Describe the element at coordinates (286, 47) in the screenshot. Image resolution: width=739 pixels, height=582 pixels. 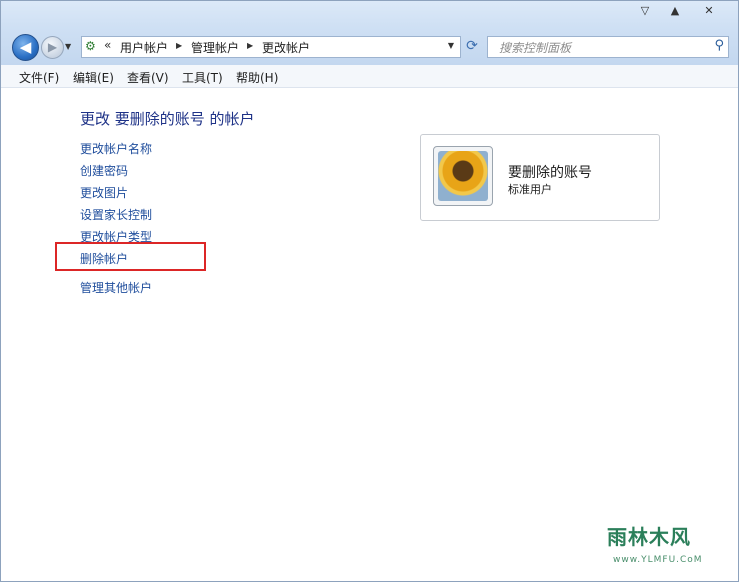
I see `breadcrumb-change-account: 更改帐户` at that location.